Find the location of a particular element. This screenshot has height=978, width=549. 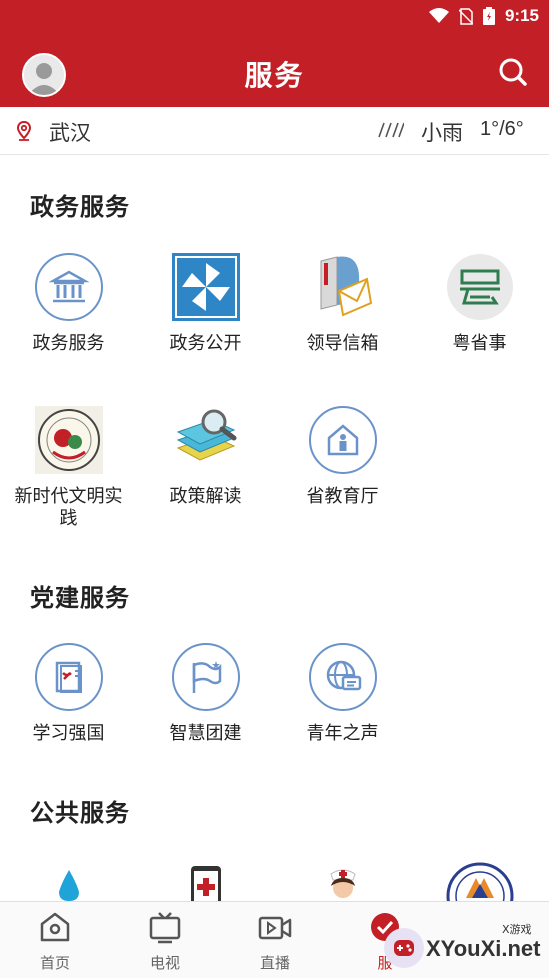

service-item-education: 省教育厅 is located at coordinates (342, 457).